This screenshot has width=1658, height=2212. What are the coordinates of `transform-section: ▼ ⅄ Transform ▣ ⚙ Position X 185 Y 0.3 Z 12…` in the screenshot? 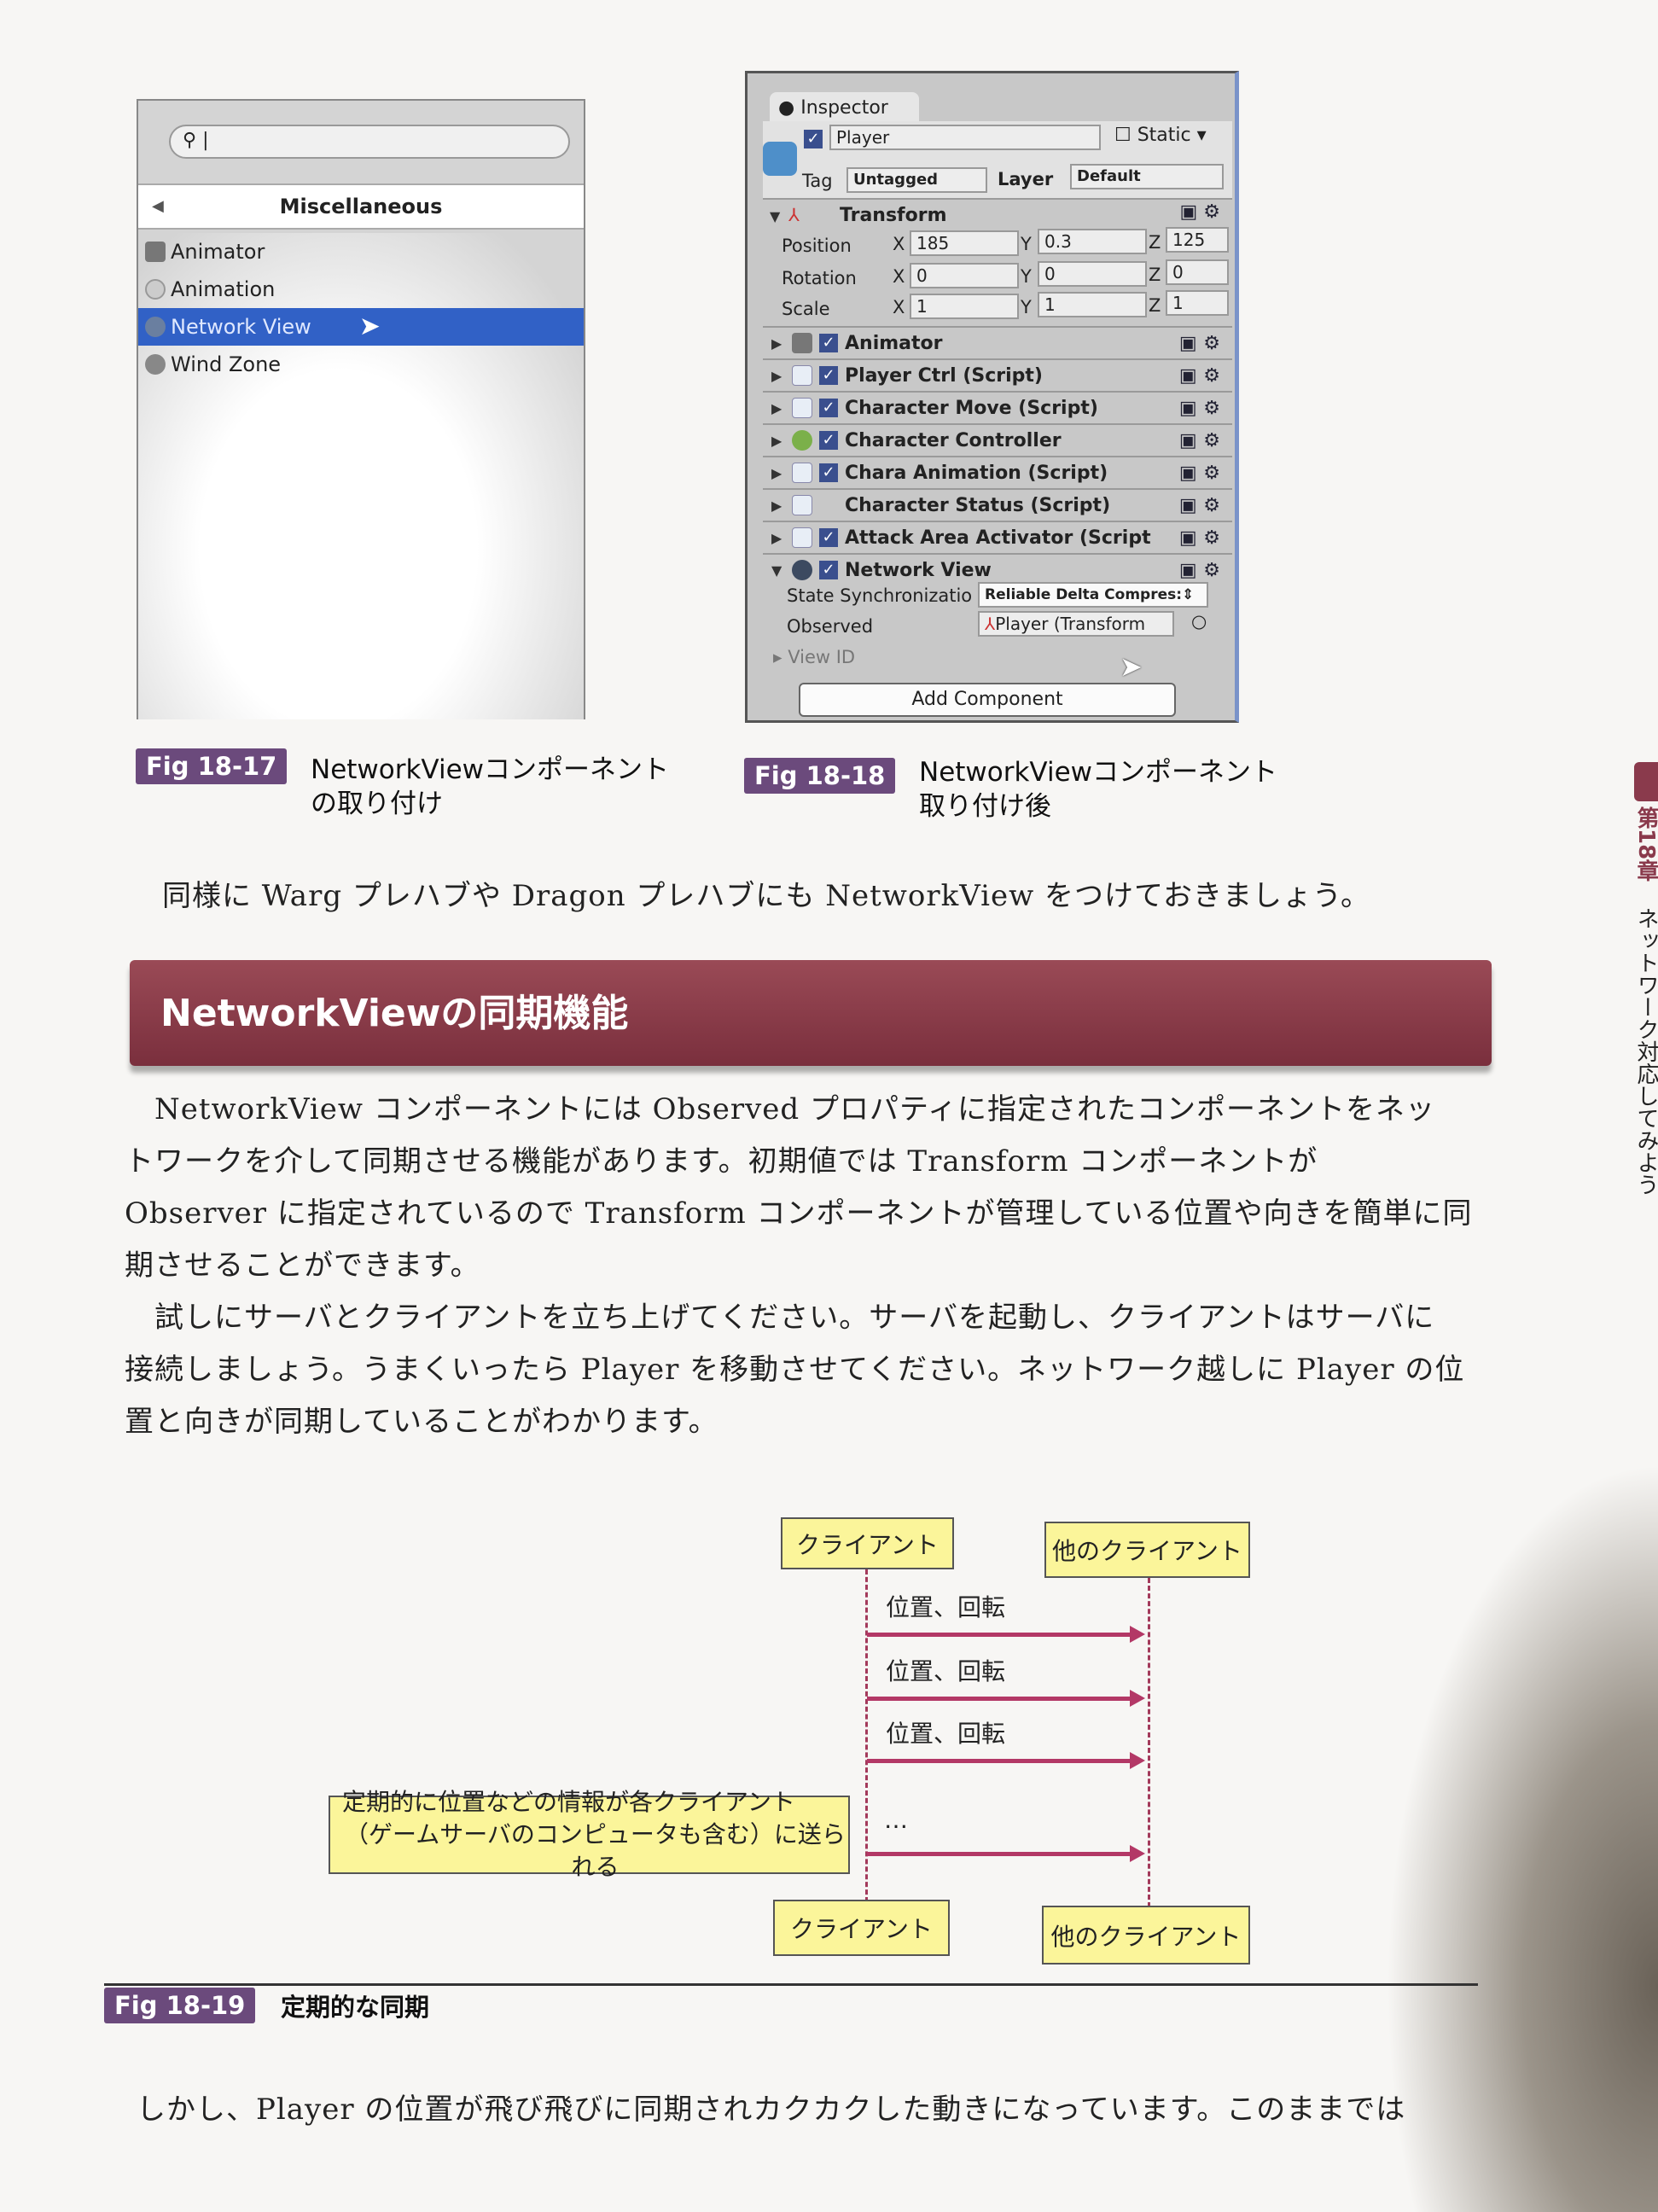 It's located at (997, 261).